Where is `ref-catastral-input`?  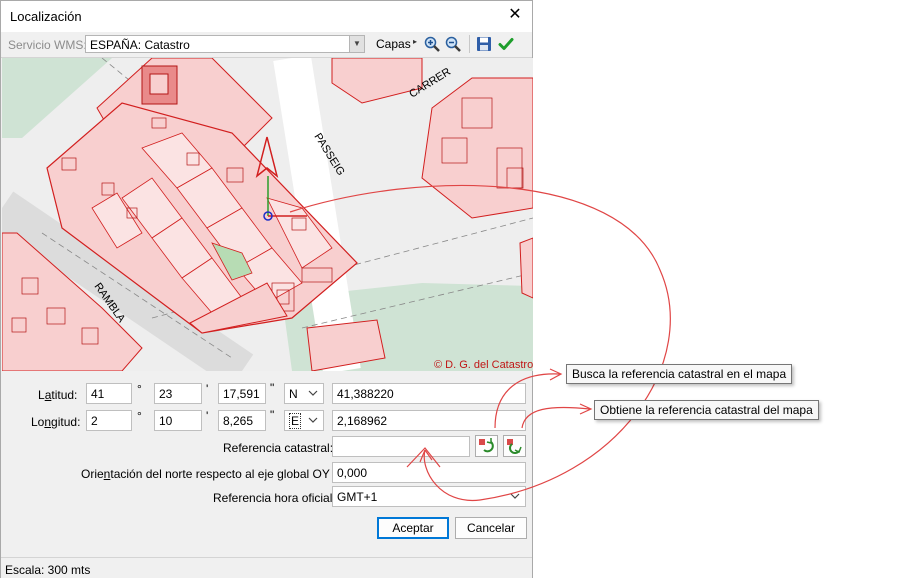 ref-catastral-input is located at coordinates (401, 446).